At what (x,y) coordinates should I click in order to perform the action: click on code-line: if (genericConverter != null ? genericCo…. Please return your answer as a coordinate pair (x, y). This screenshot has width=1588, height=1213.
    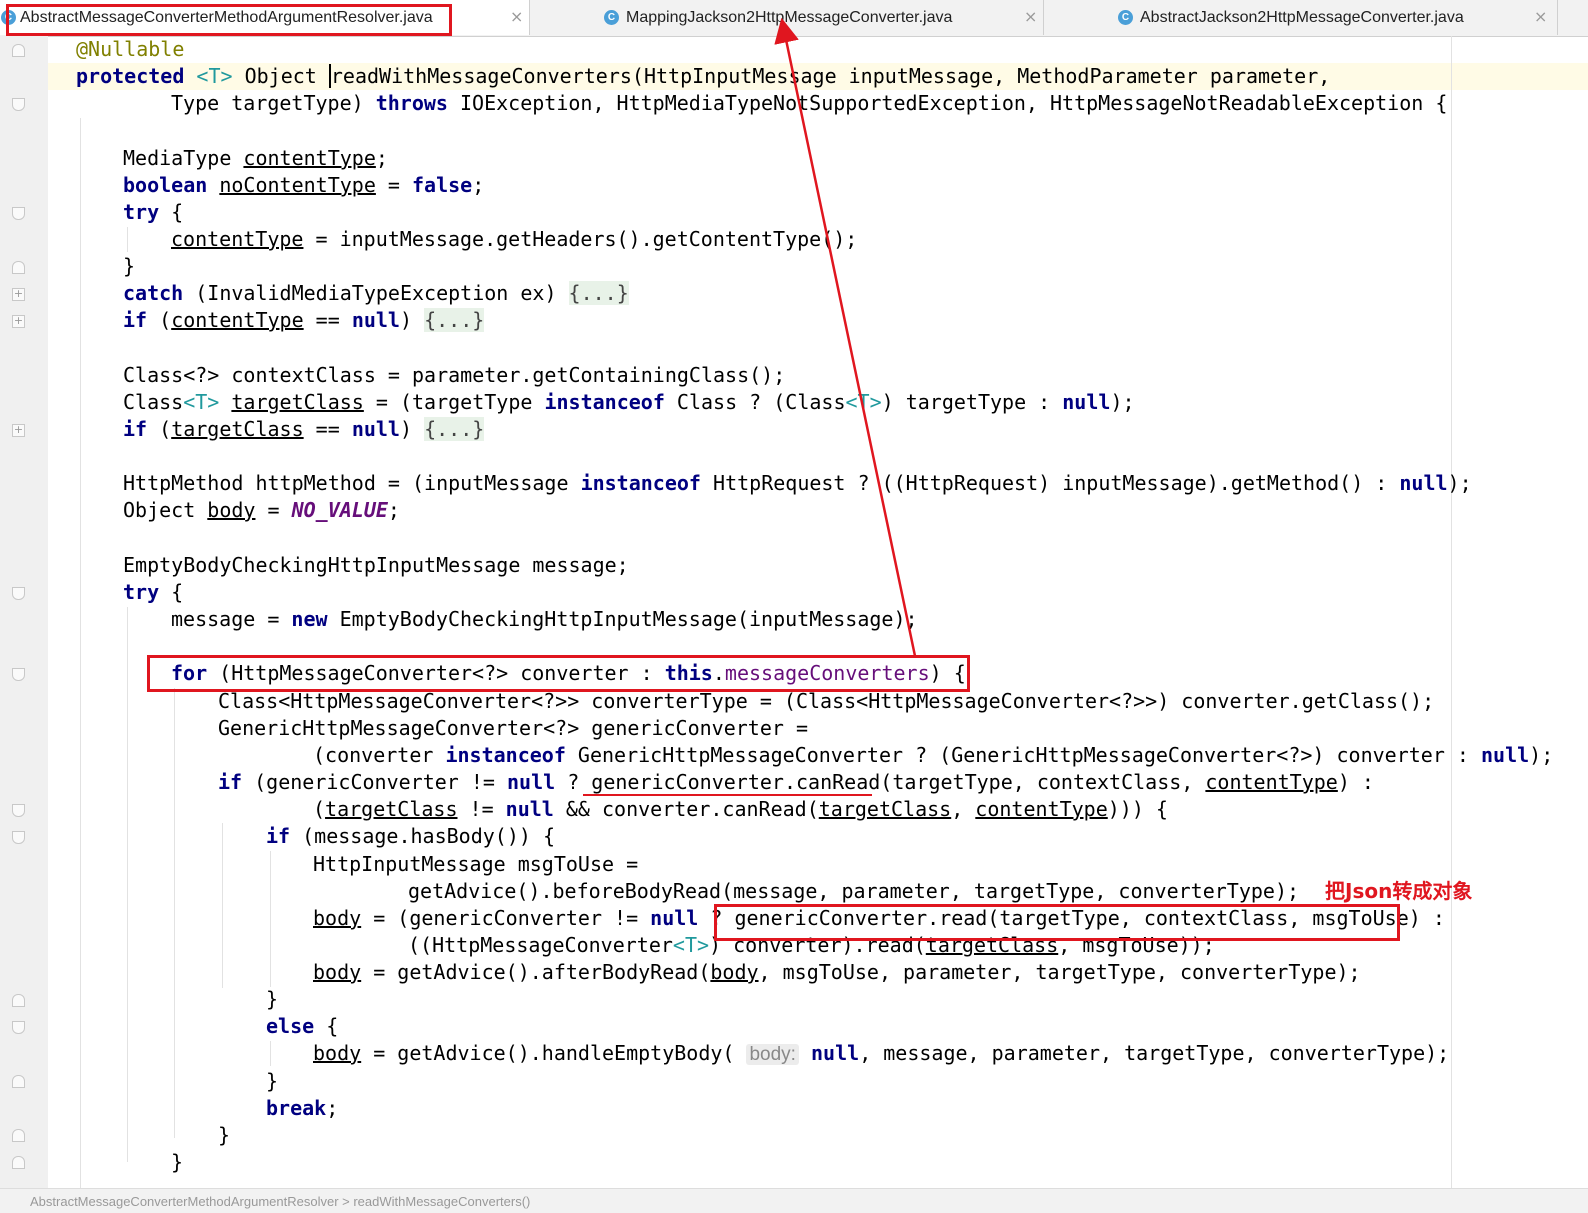
    Looking at the image, I should click on (796, 782).